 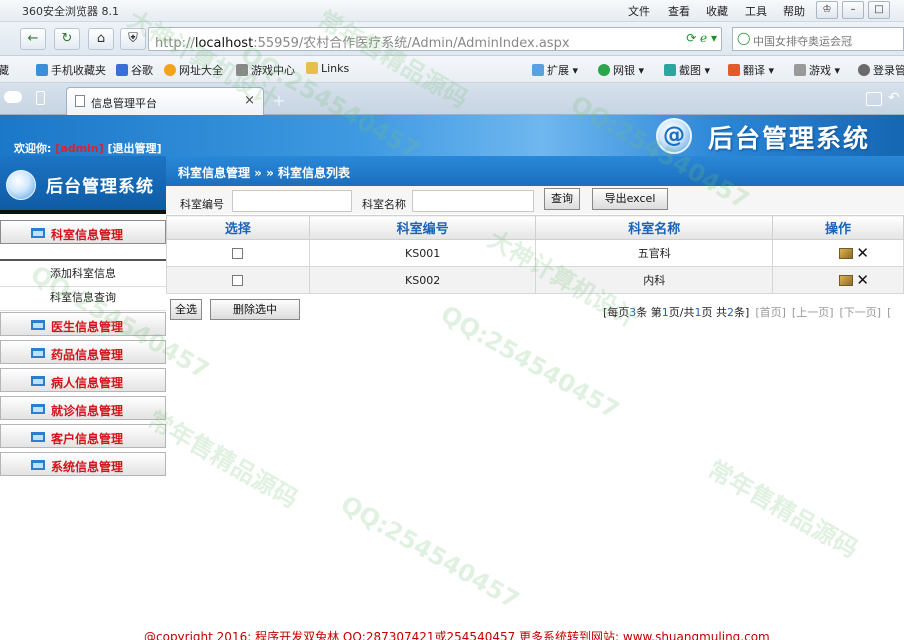 I want to click on page-icon, so click(x=80, y=101).